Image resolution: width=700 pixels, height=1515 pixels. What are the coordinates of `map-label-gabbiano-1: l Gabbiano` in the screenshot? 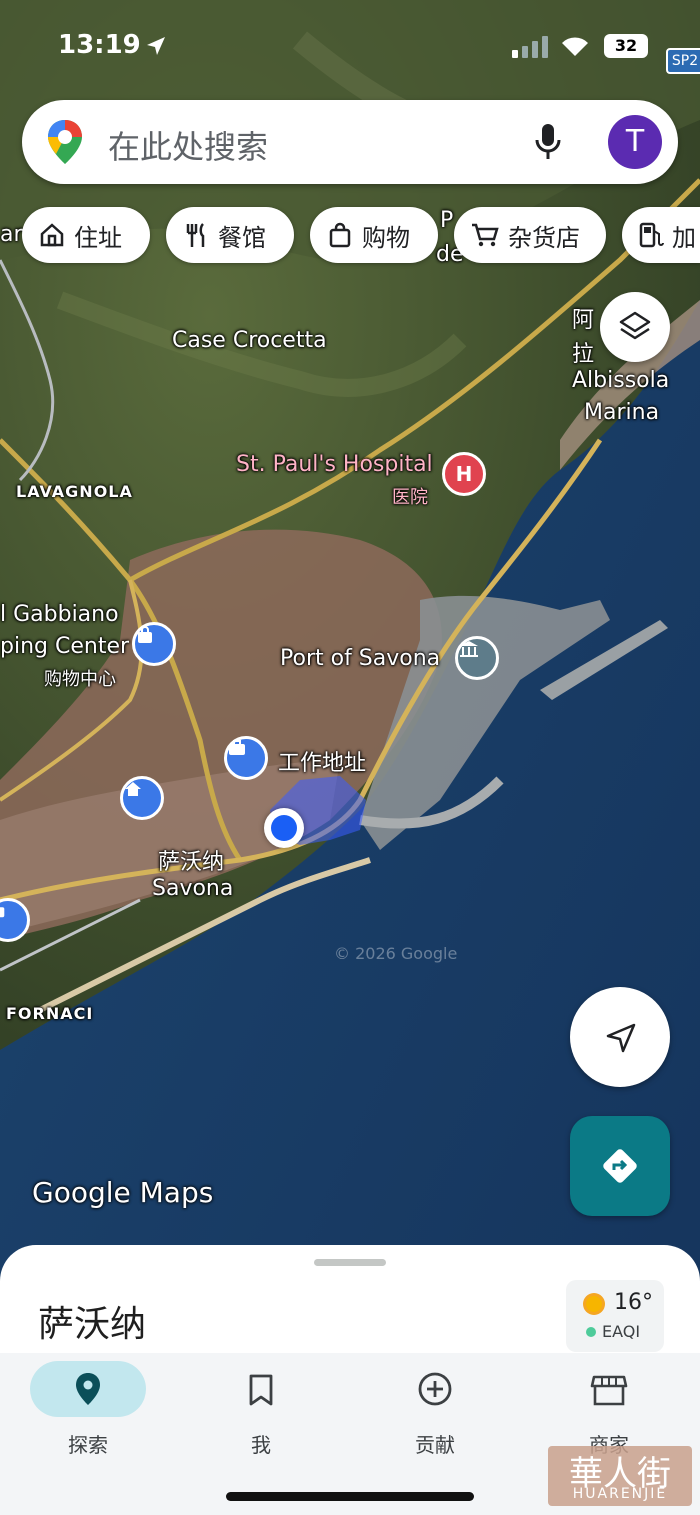 It's located at (59, 614).